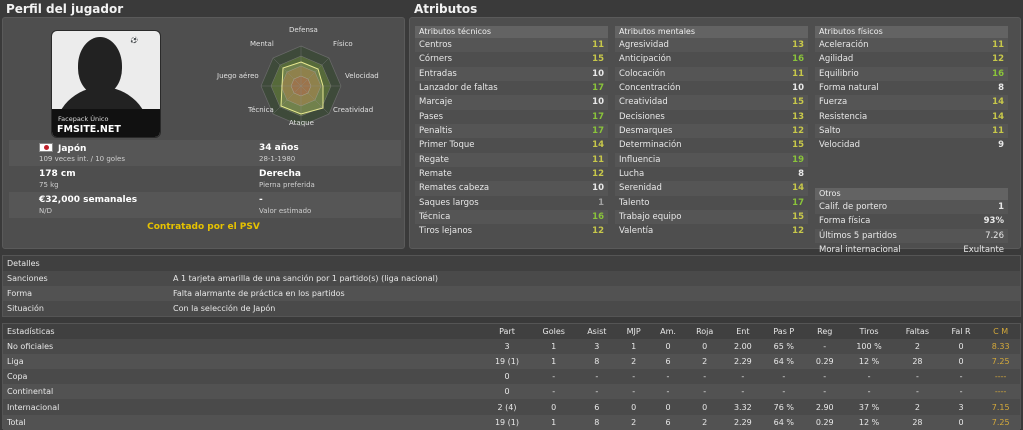  Describe the element at coordinates (511, 131) in the screenshot. I see `attribute-row: Penaltis 17` at that location.